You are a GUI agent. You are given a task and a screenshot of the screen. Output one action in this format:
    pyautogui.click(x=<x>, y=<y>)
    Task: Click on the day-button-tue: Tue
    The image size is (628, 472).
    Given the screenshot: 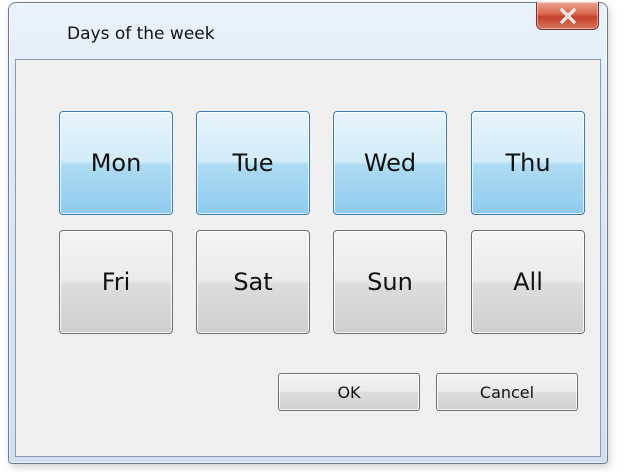 What is the action you would take?
    pyautogui.click(x=253, y=163)
    